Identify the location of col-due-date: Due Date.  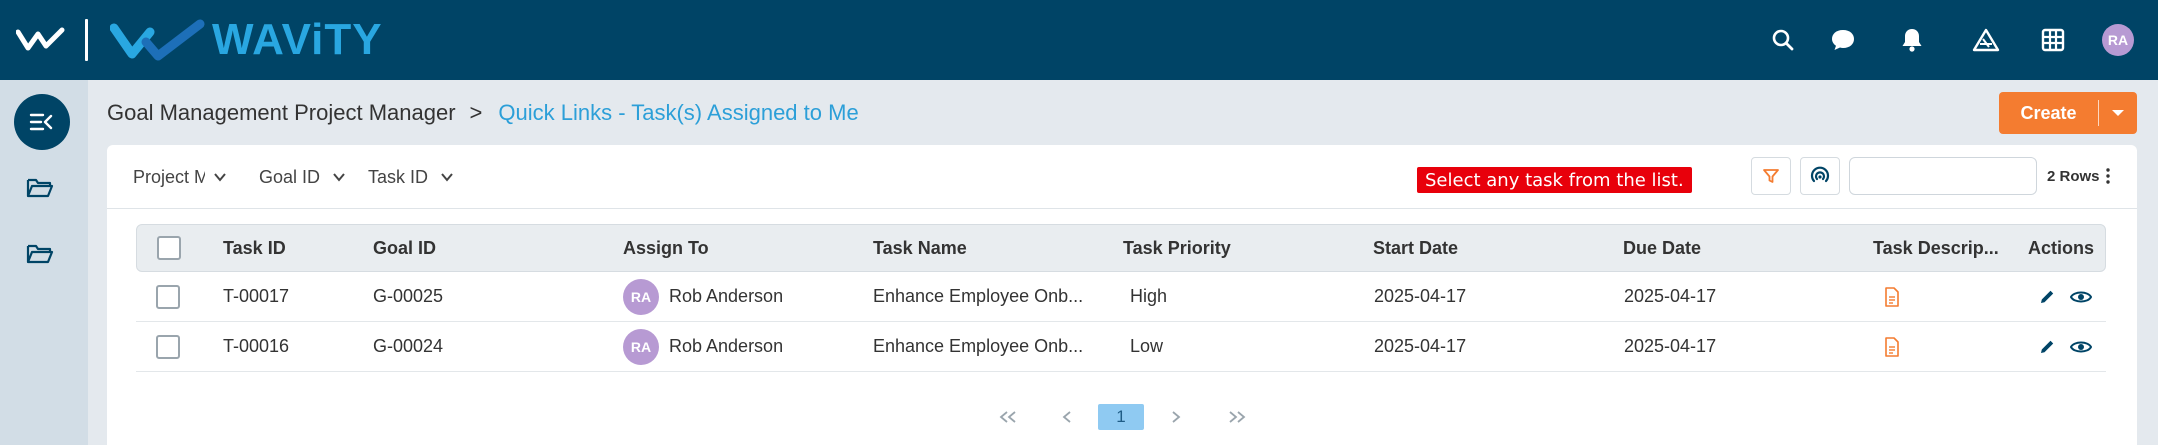
(1662, 248).